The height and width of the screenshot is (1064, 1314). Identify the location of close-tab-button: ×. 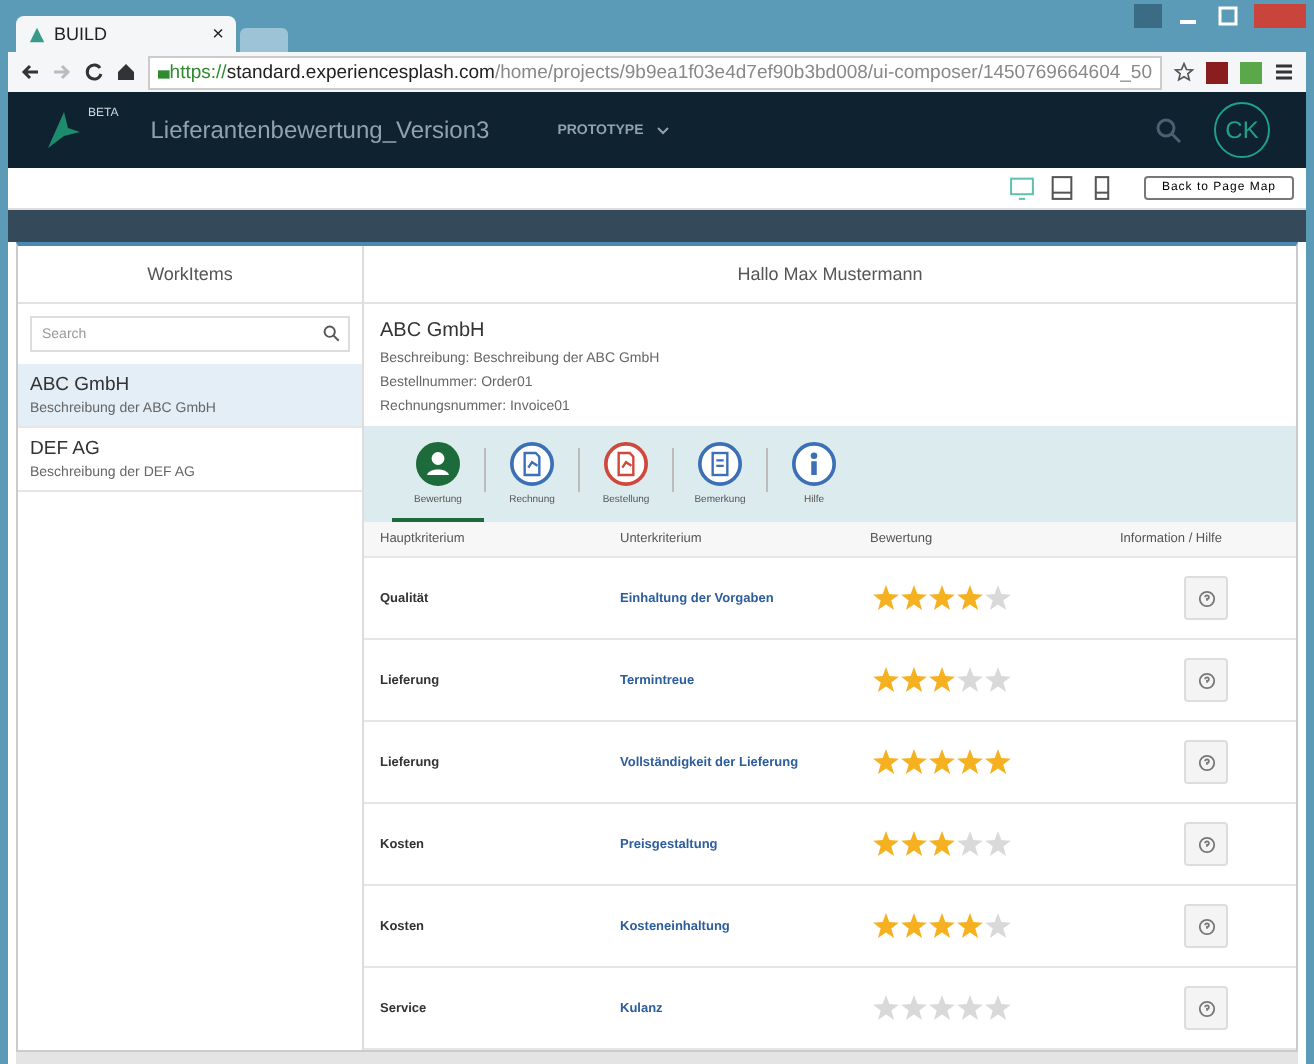
(218, 34).